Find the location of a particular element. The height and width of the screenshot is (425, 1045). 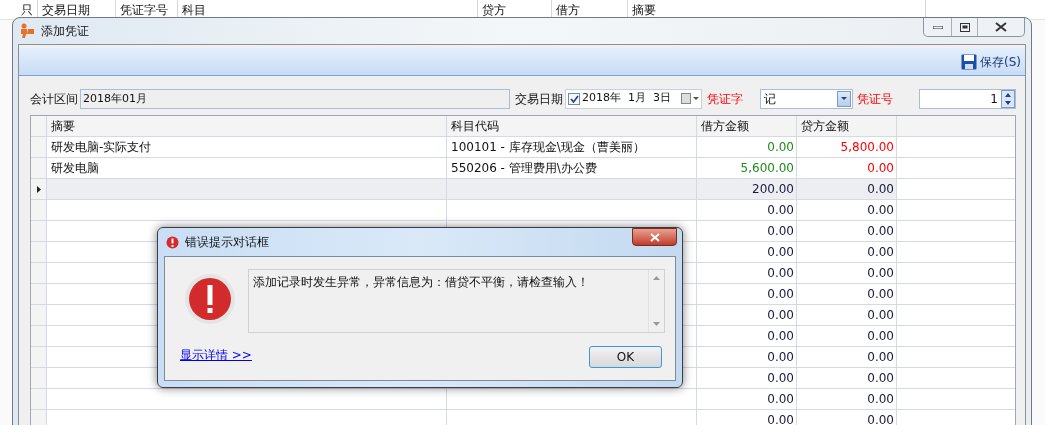

voucher-number-spinner: 1 is located at coordinates (967, 98).